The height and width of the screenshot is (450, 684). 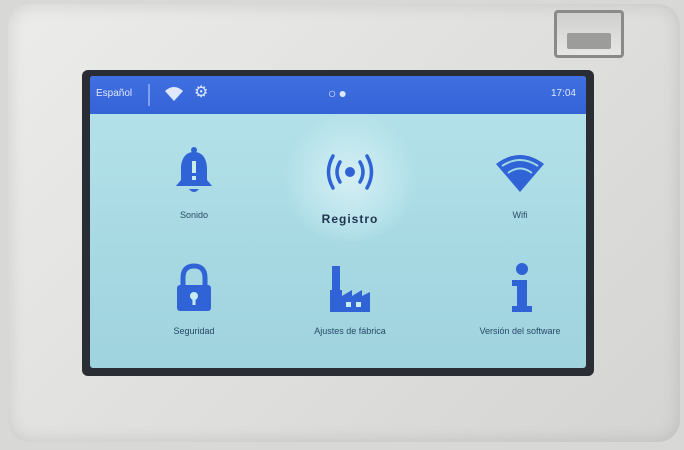 What do you see at coordinates (350, 288) in the screenshot?
I see `factory-icon` at bounding box center [350, 288].